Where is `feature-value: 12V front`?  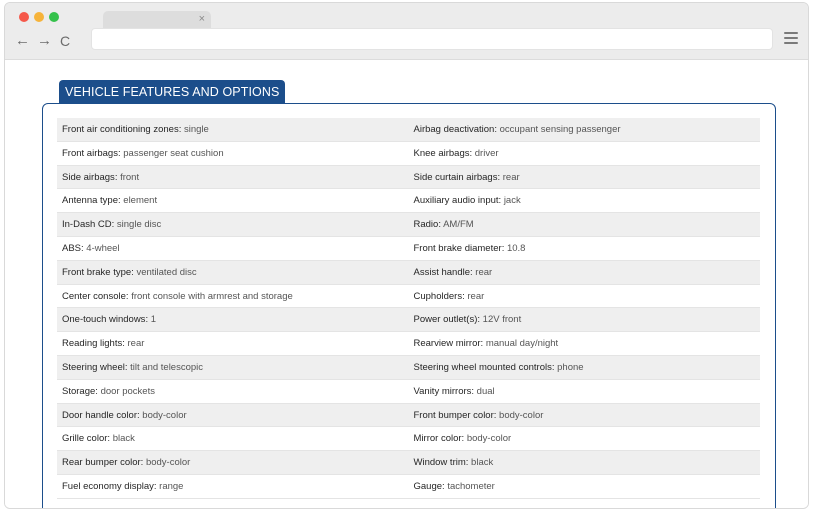
feature-value: 12V front is located at coordinates (502, 320).